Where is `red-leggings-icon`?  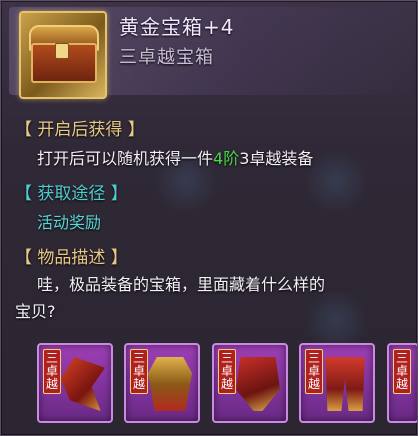
red-leggings-icon is located at coordinates (345, 384).